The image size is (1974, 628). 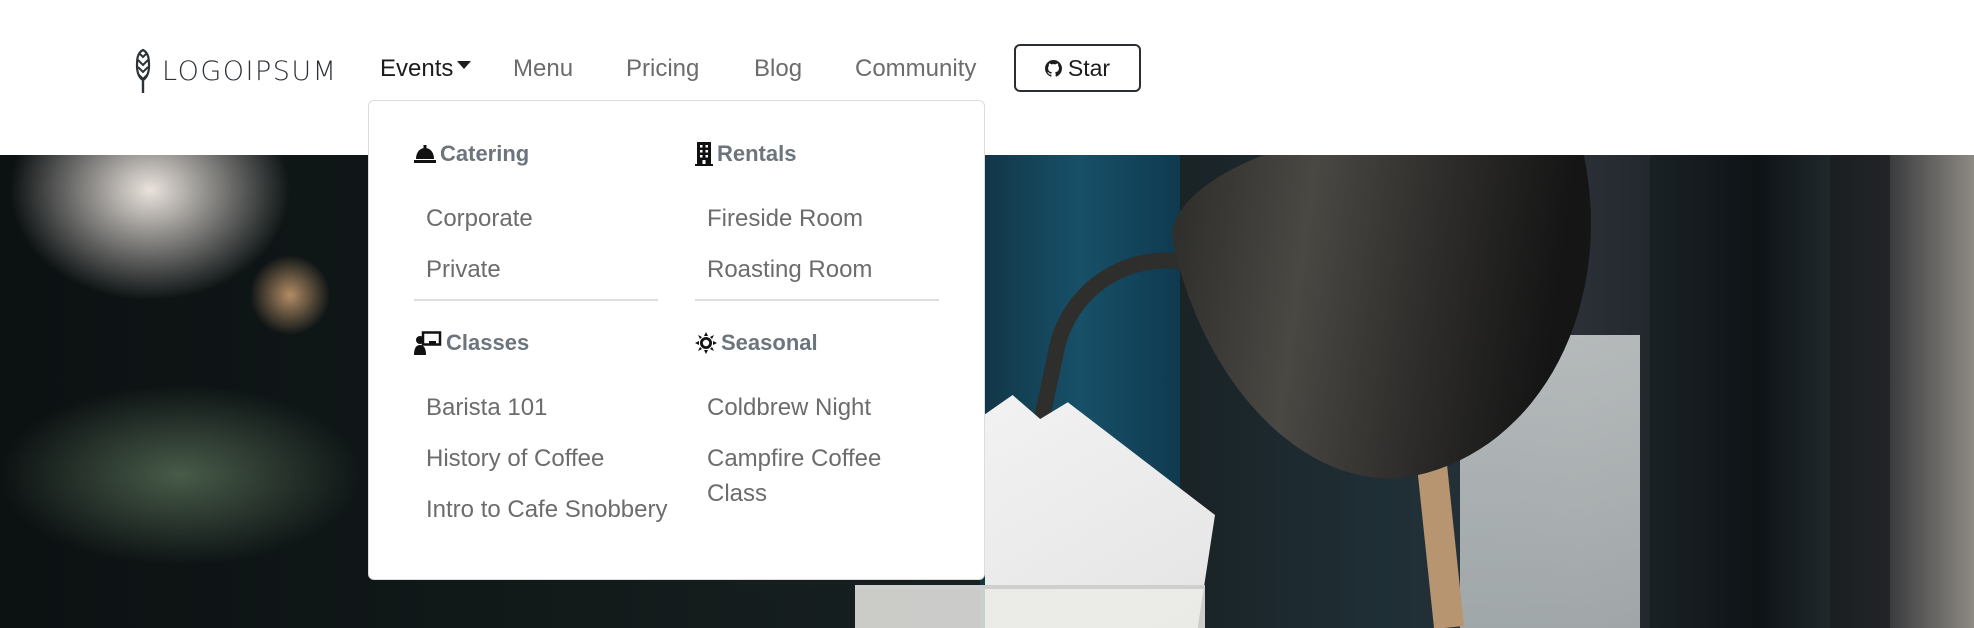 What do you see at coordinates (778, 69) in the screenshot?
I see `nav-item-blog: Blog` at bounding box center [778, 69].